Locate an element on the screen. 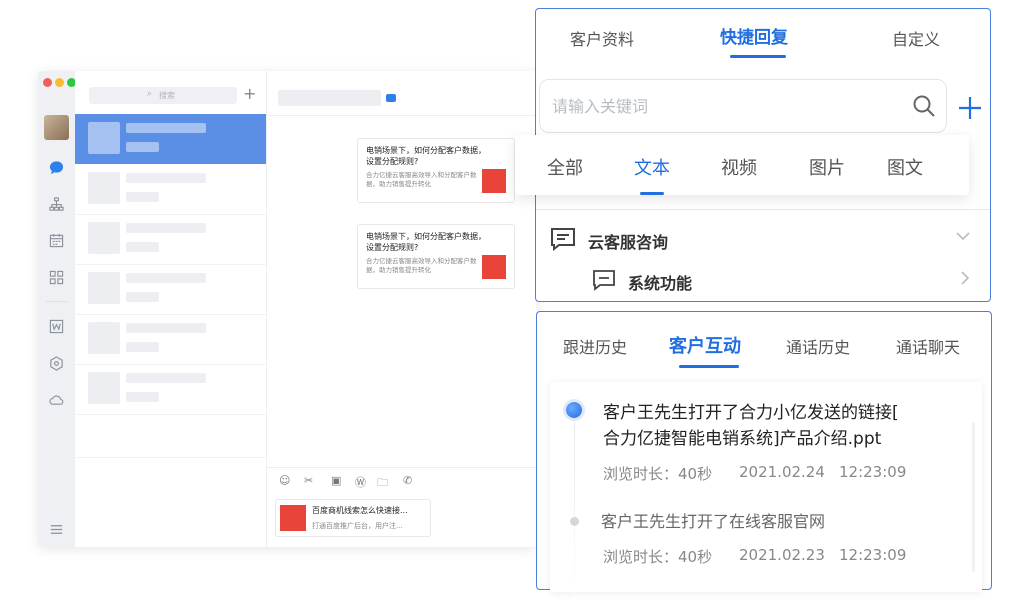 The height and width of the screenshot is (602, 1018). subtab-all: 全部 is located at coordinates (565, 167).